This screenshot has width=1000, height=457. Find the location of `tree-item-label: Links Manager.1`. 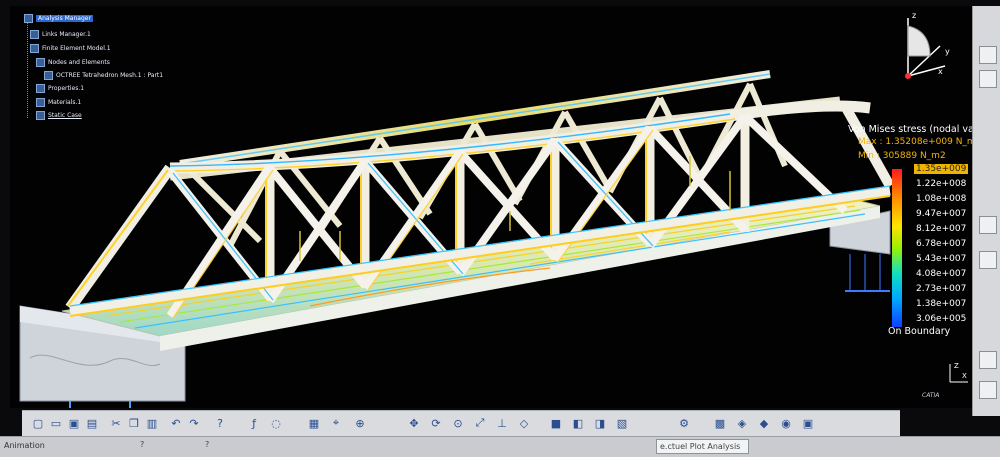

tree-item-label: Links Manager.1 is located at coordinates (66, 34).